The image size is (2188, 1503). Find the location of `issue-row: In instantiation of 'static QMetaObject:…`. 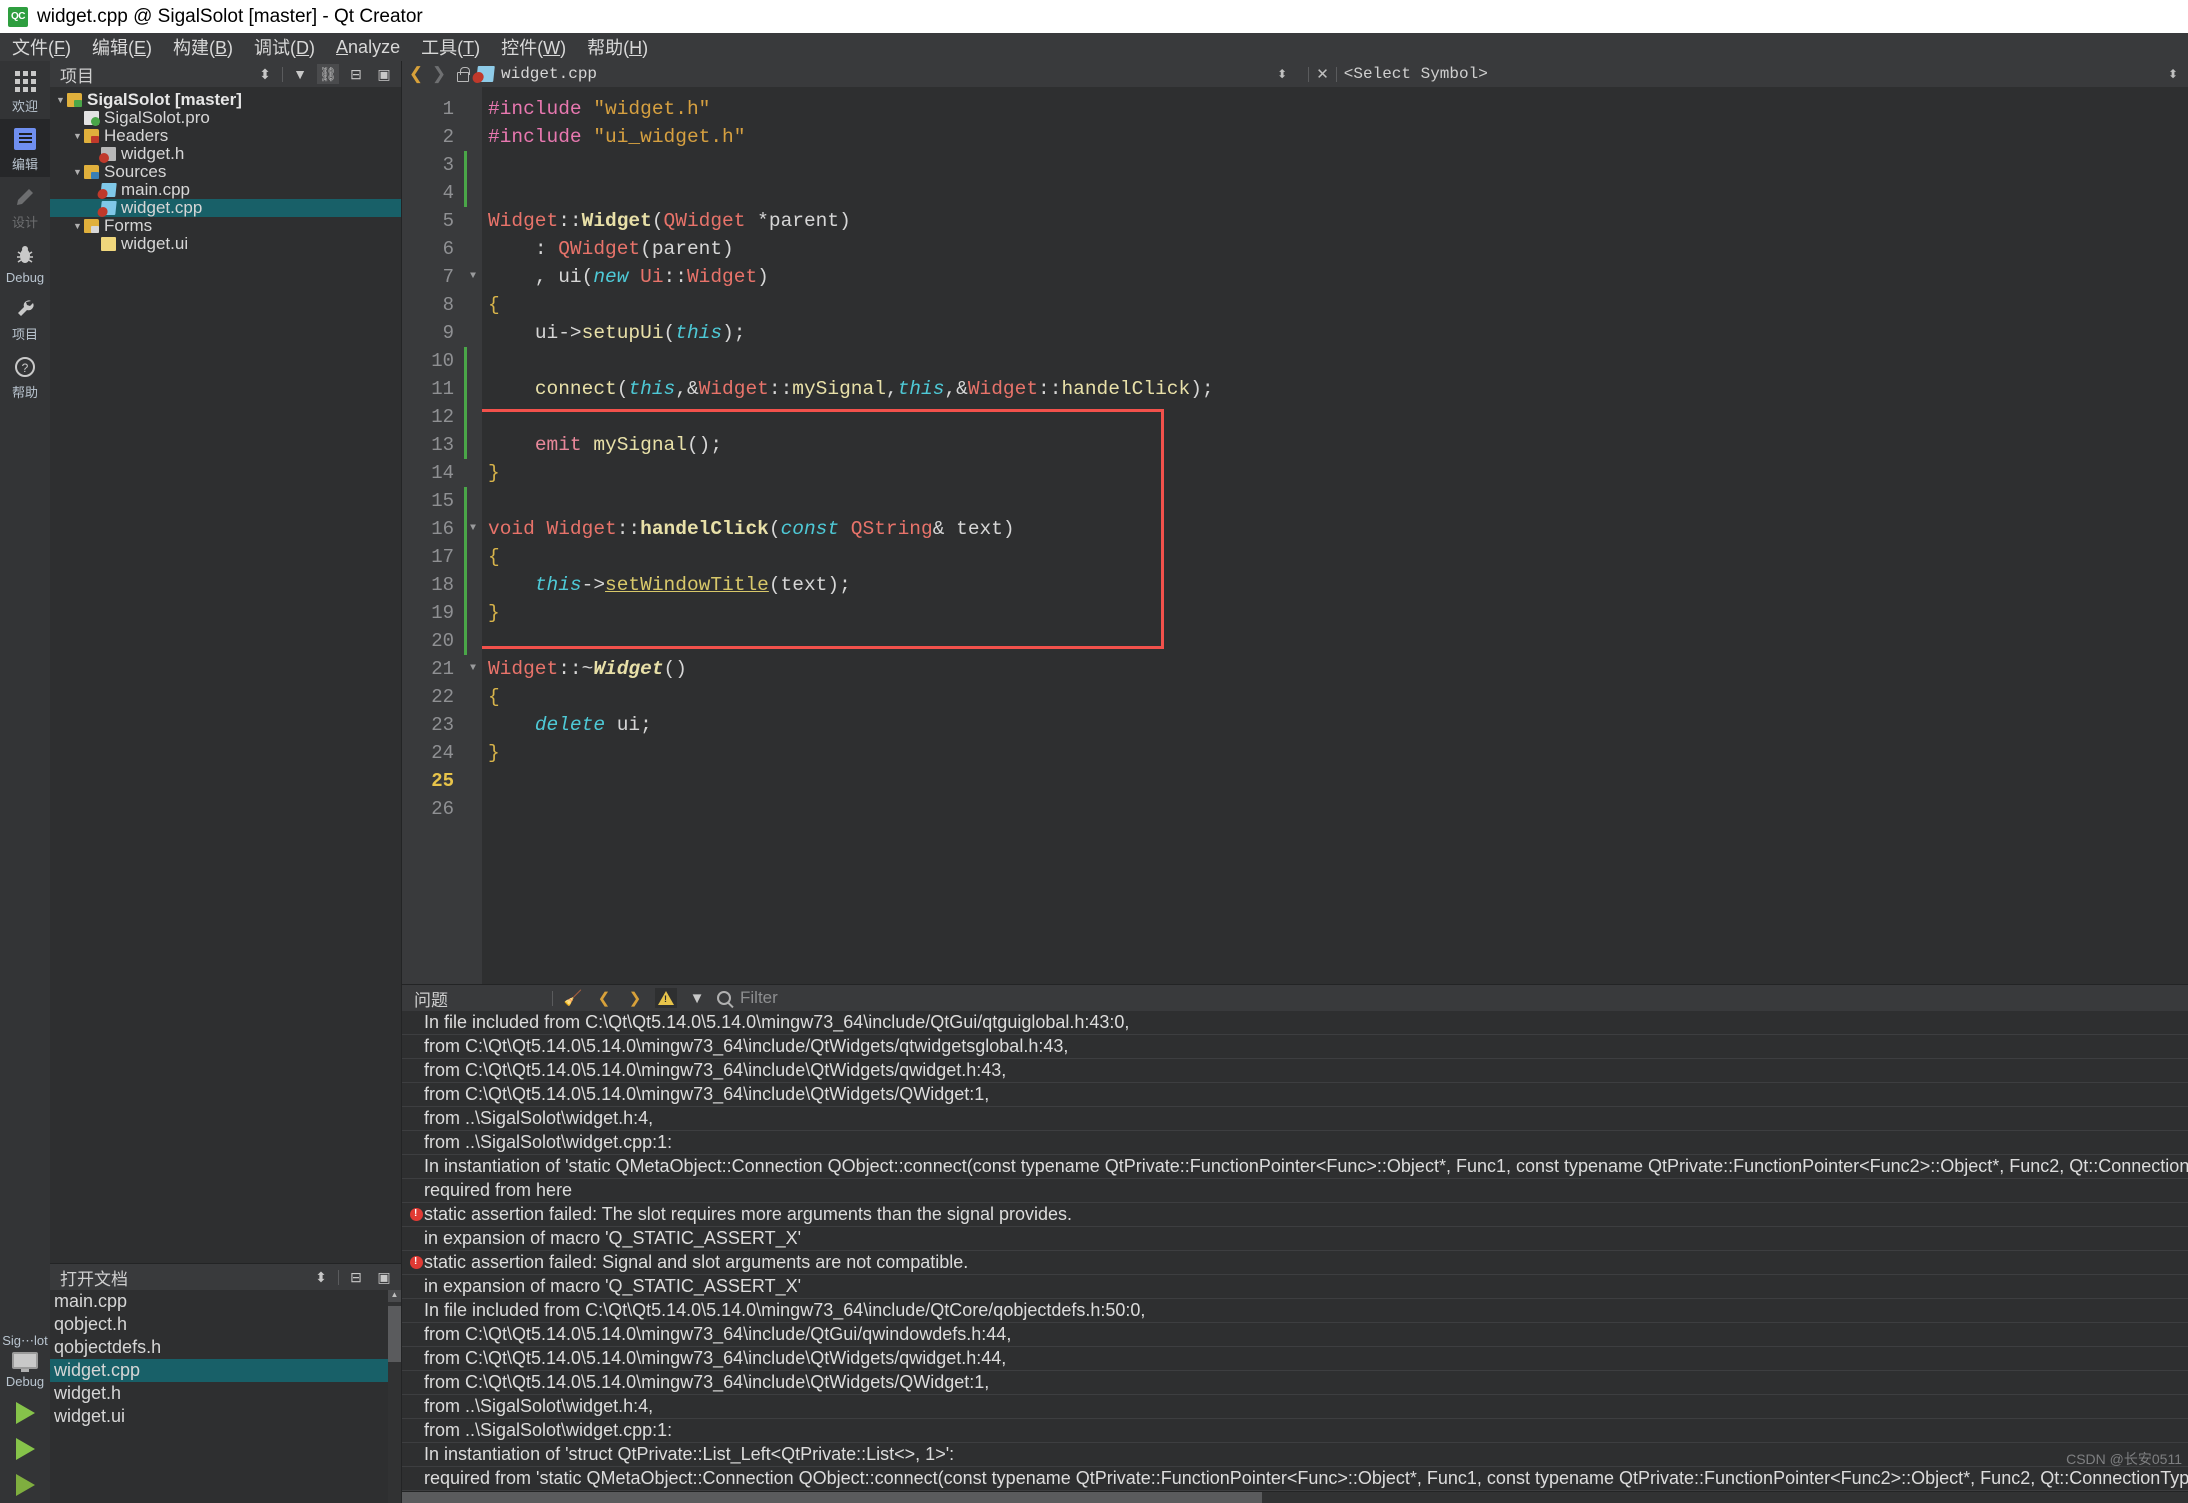

issue-row: In instantiation of 'static QMetaObject:… is located at coordinates (1295, 1167).